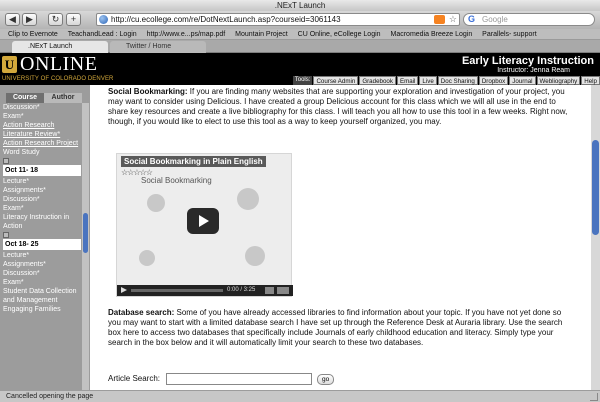 This screenshot has width=600, height=402. What do you see at coordinates (42, 296) in the screenshot?
I see `nav-item: Student Data Collection and Management` at bounding box center [42, 296].